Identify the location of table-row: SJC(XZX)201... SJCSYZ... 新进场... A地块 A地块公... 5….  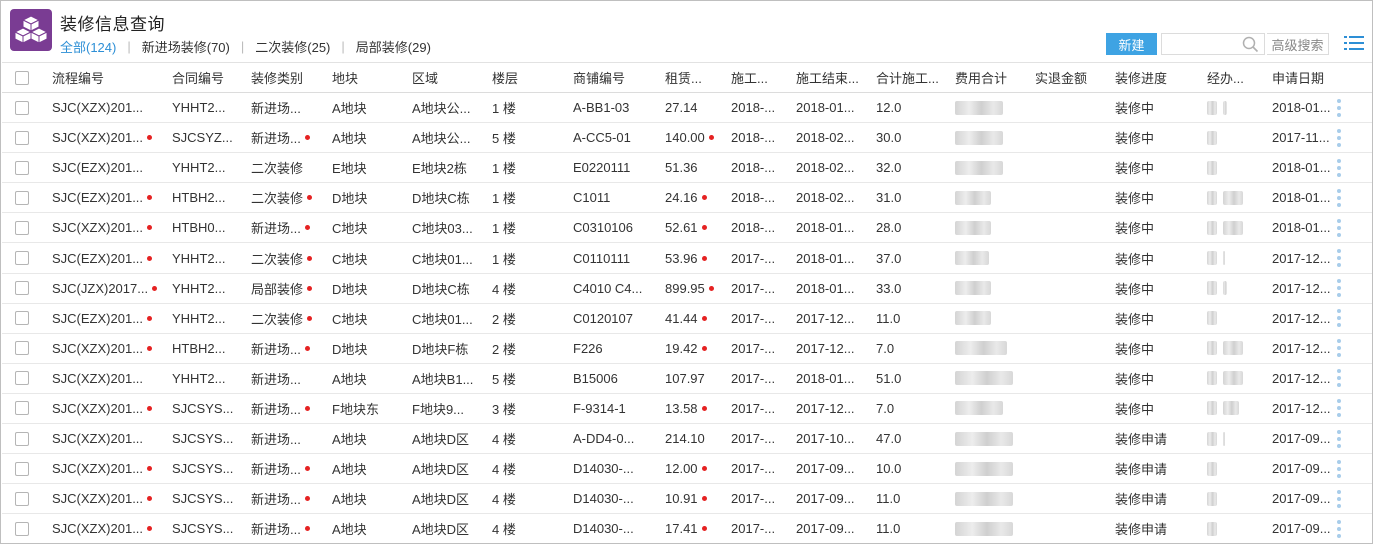
(687, 138).